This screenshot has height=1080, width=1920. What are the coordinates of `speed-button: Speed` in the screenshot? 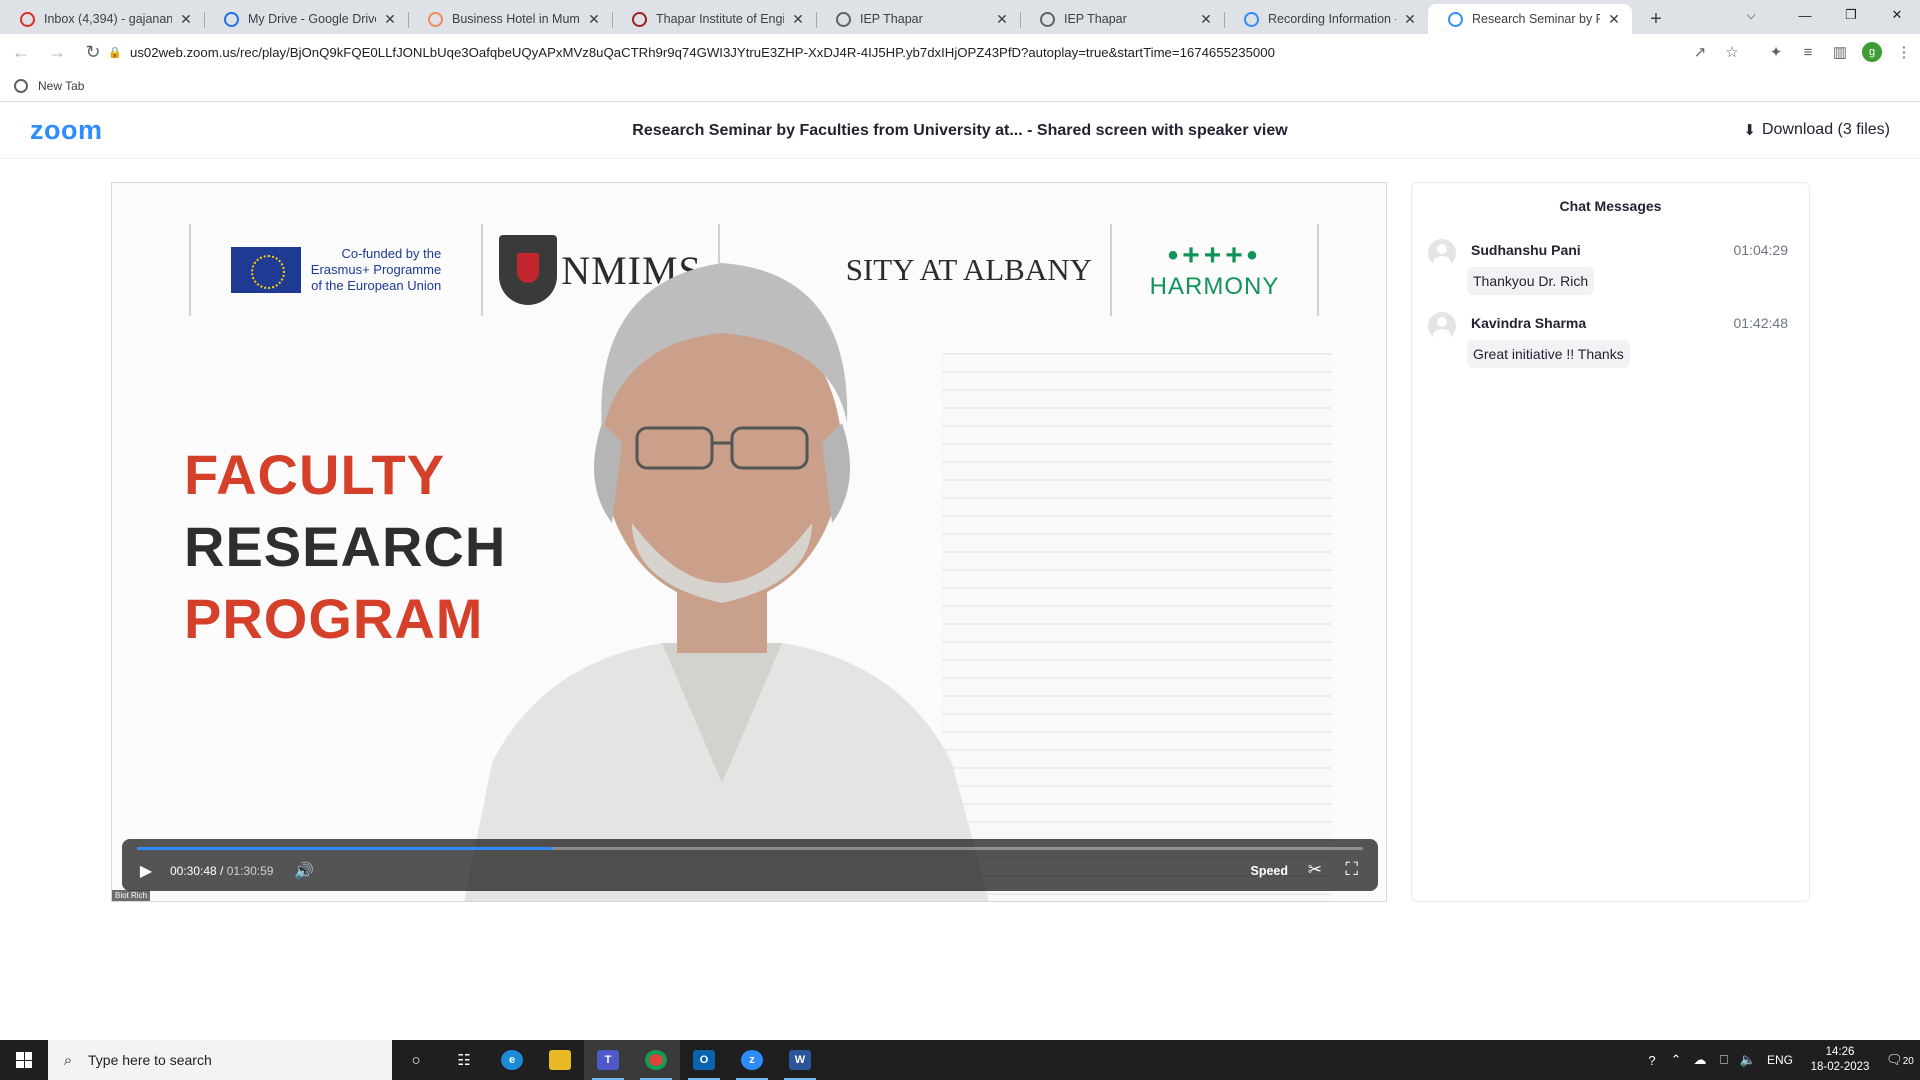 It's located at (1269, 871).